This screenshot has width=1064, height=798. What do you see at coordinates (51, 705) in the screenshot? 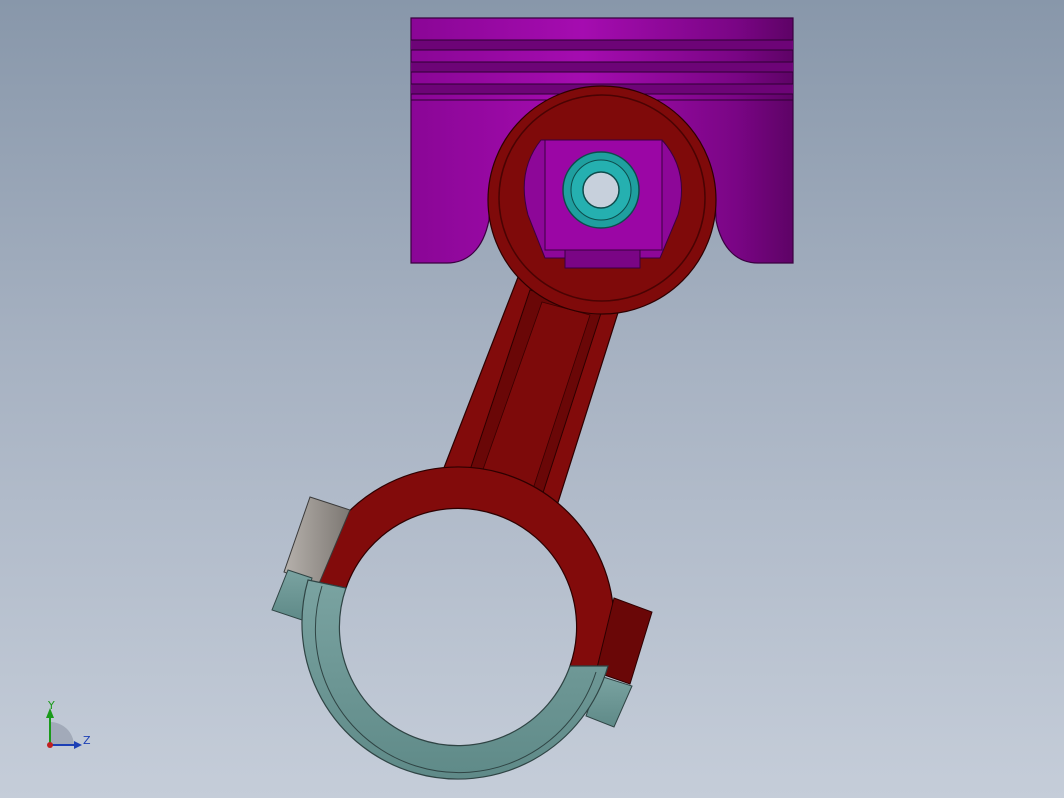
I see `triad-y-label: Y` at bounding box center [51, 705].